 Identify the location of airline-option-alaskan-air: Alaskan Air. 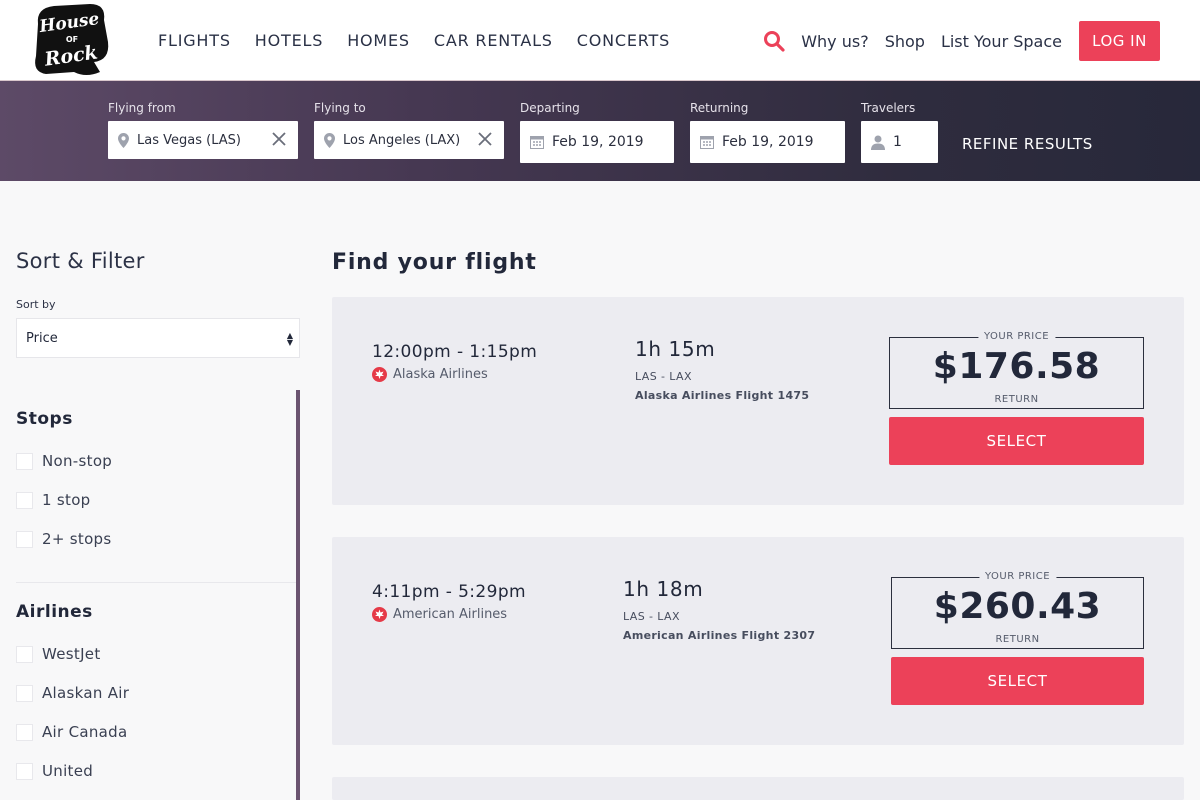
(72, 693).